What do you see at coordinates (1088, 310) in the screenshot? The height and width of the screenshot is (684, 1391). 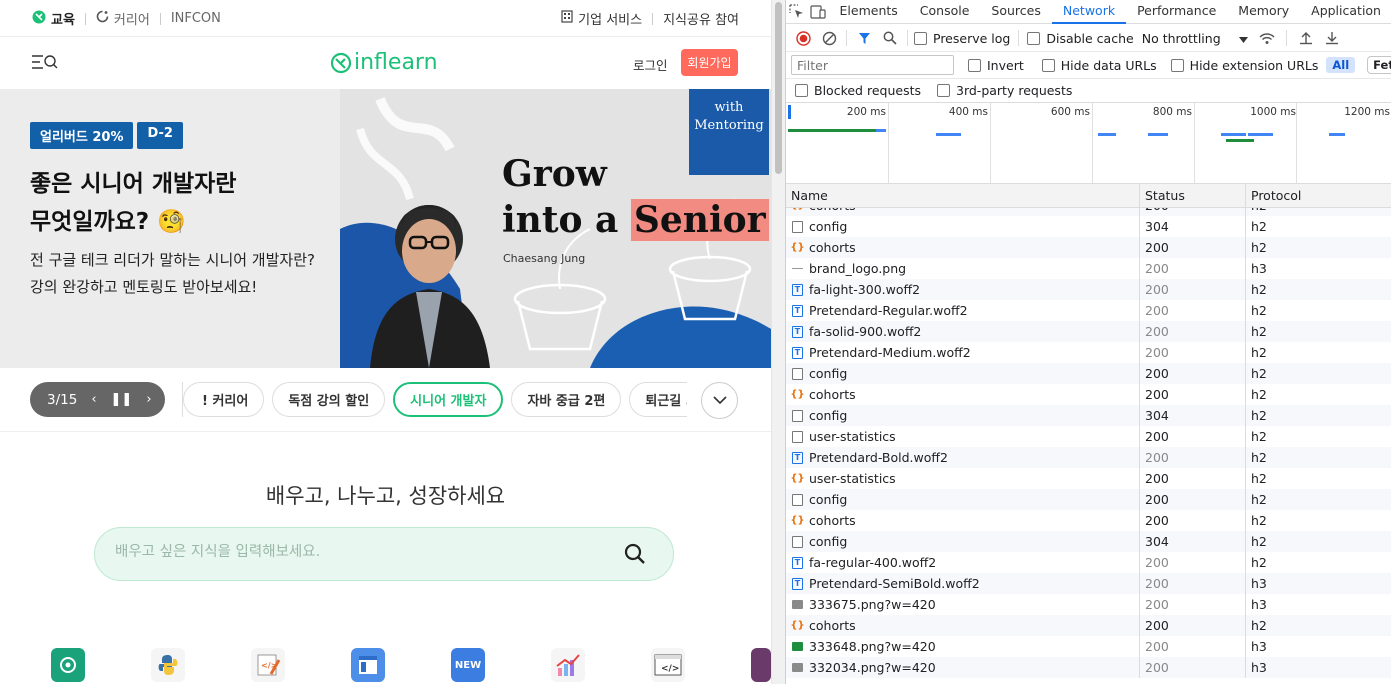 I see `table-row: T Pretendard-Regular.woff2 200 h2` at bounding box center [1088, 310].